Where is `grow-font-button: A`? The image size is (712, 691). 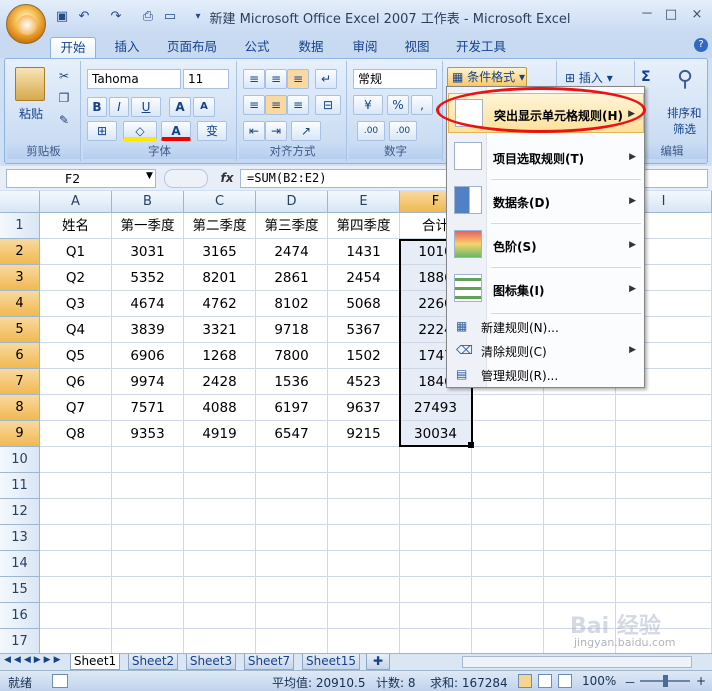 grow-font-button: A is located at coordinates (180, 107).